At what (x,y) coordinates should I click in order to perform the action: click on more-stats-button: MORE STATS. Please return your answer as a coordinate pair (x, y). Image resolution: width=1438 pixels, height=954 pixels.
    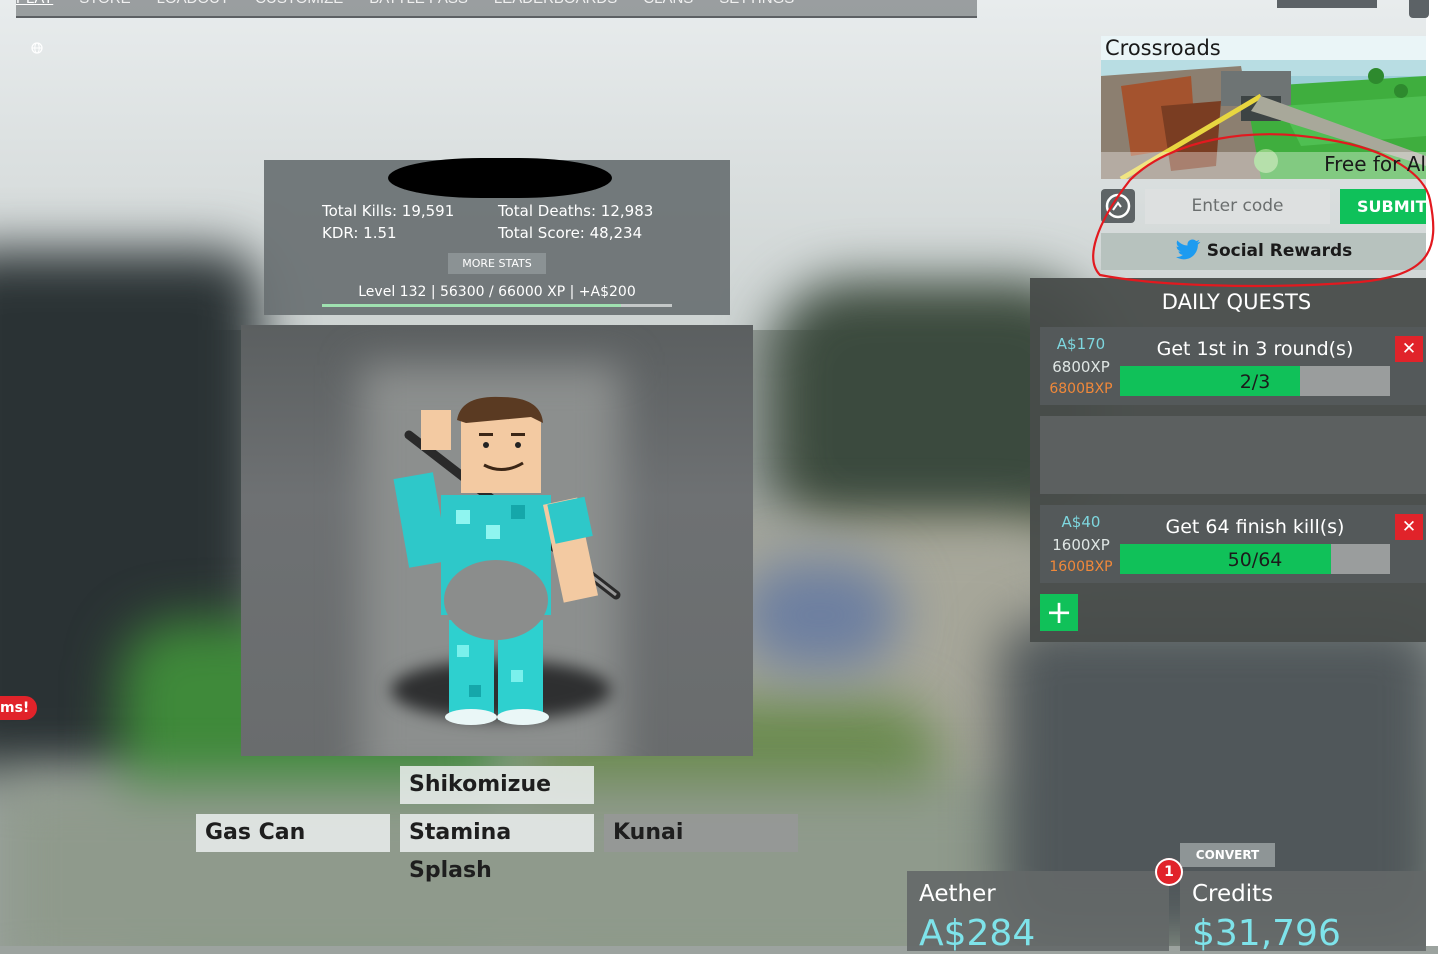
    Looking at the image, I should click on (497, 263).